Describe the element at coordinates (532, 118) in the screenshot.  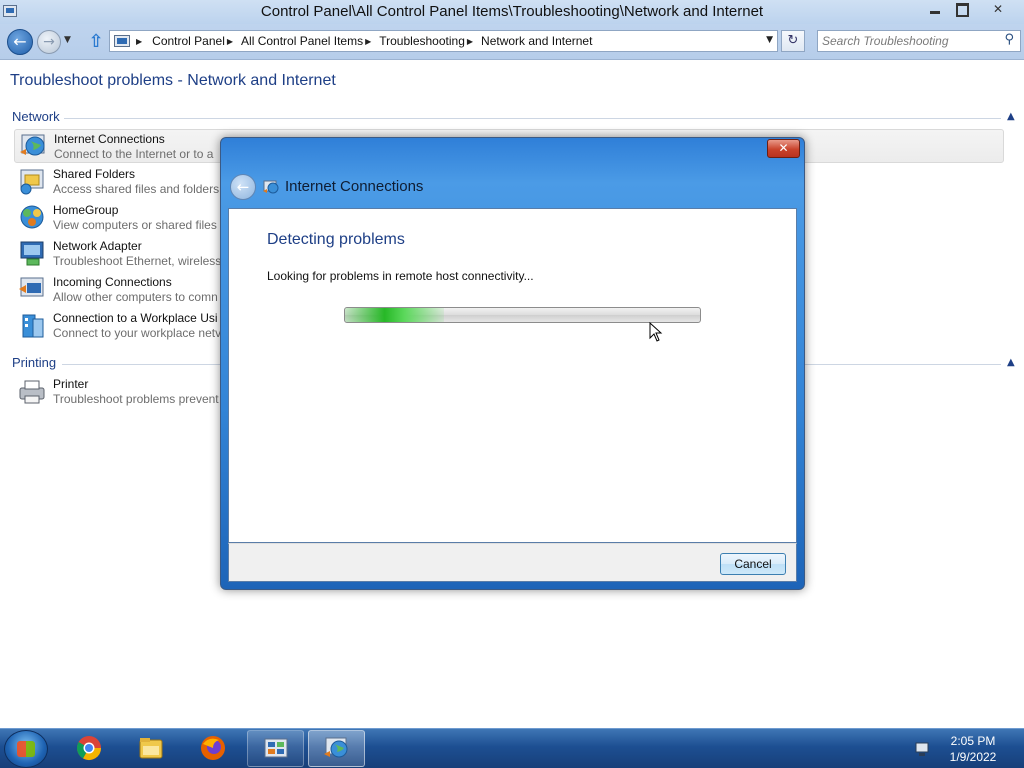
I see `group-divider` at that location.